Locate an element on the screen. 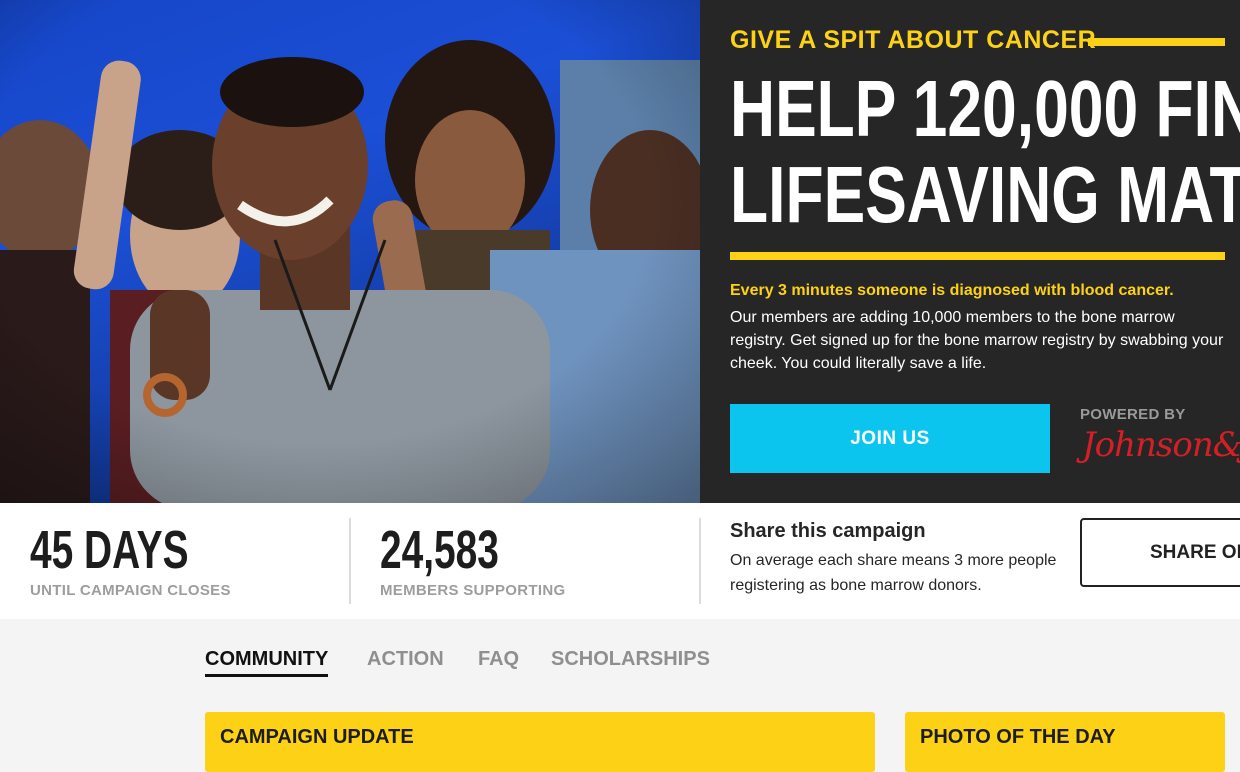 Image resolution: width=1240 pixels, height=772 pixels. headline-rule is located at coordinates (977, 256).